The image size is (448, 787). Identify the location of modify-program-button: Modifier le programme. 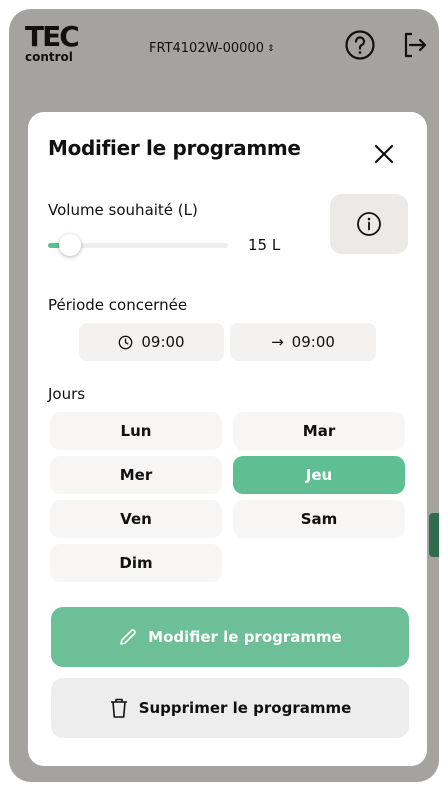
(230, 637).